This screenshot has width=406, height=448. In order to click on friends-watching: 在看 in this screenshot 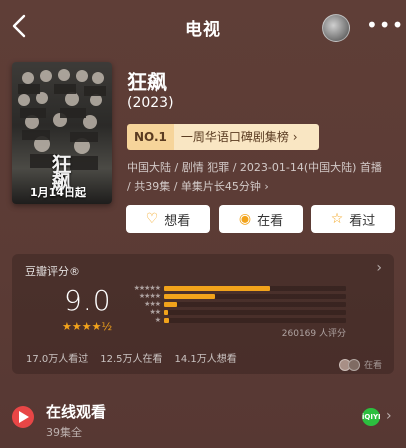, I will do `click(360, 364)`.